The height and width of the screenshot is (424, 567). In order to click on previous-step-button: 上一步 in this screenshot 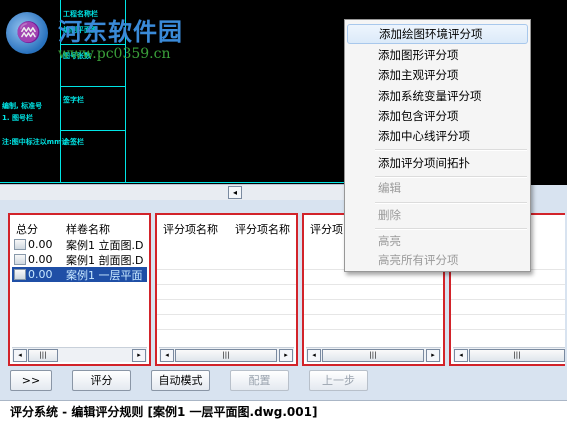, I will do `click(338, 380)`.